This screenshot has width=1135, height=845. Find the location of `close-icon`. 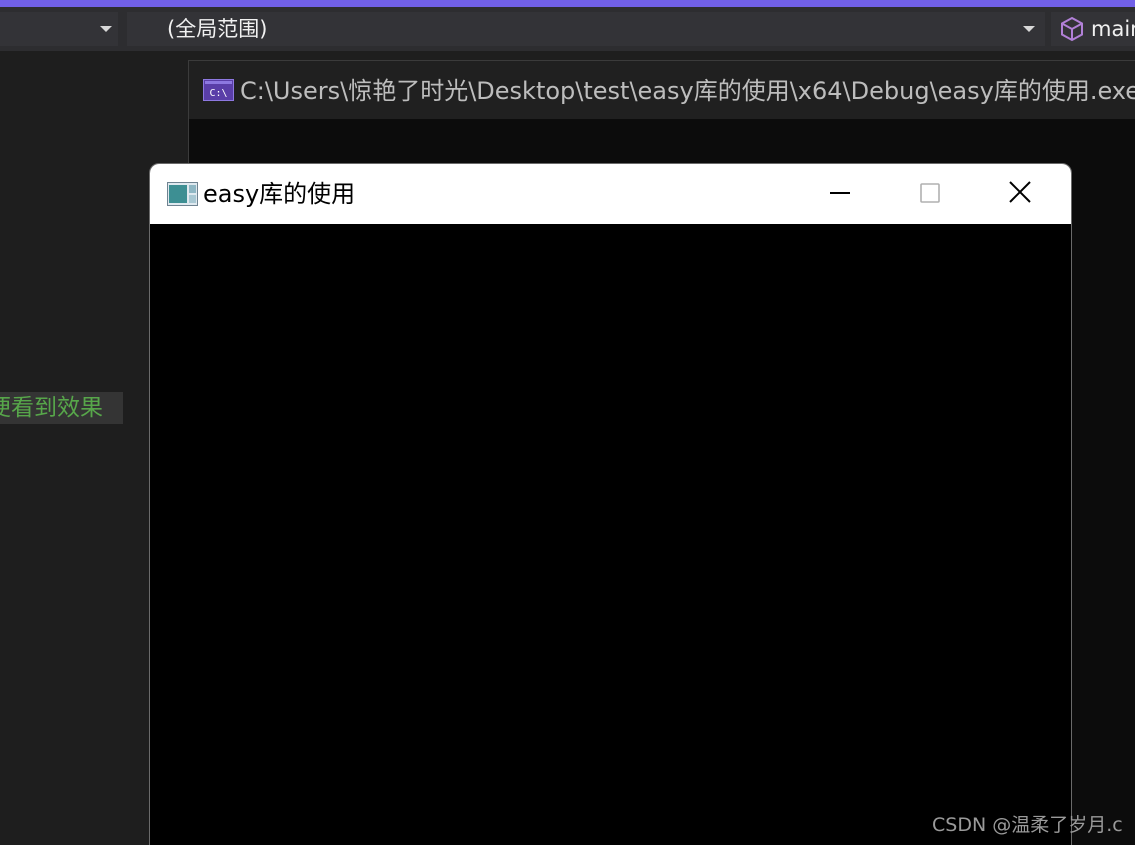

close-icon is located at coordinates (1020, 192).